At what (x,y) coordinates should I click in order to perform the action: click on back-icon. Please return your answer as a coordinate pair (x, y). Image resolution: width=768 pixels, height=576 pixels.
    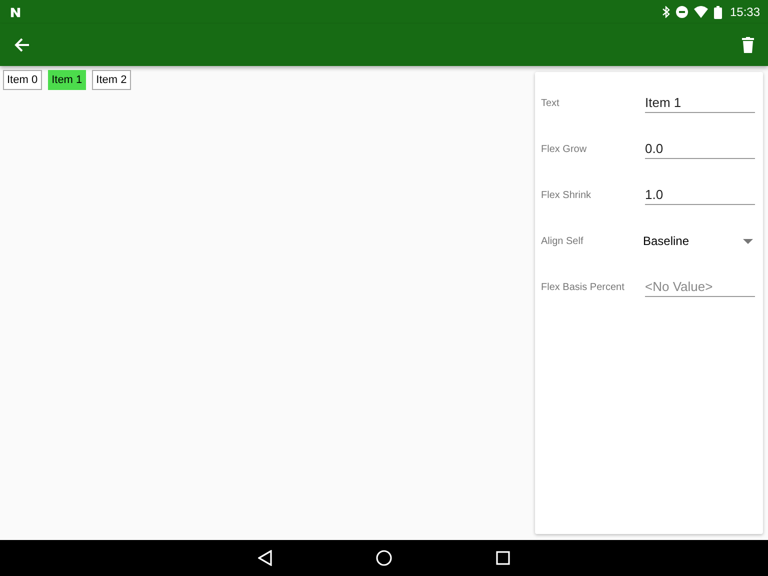
    Looking at the image, I should click on (265, 558).